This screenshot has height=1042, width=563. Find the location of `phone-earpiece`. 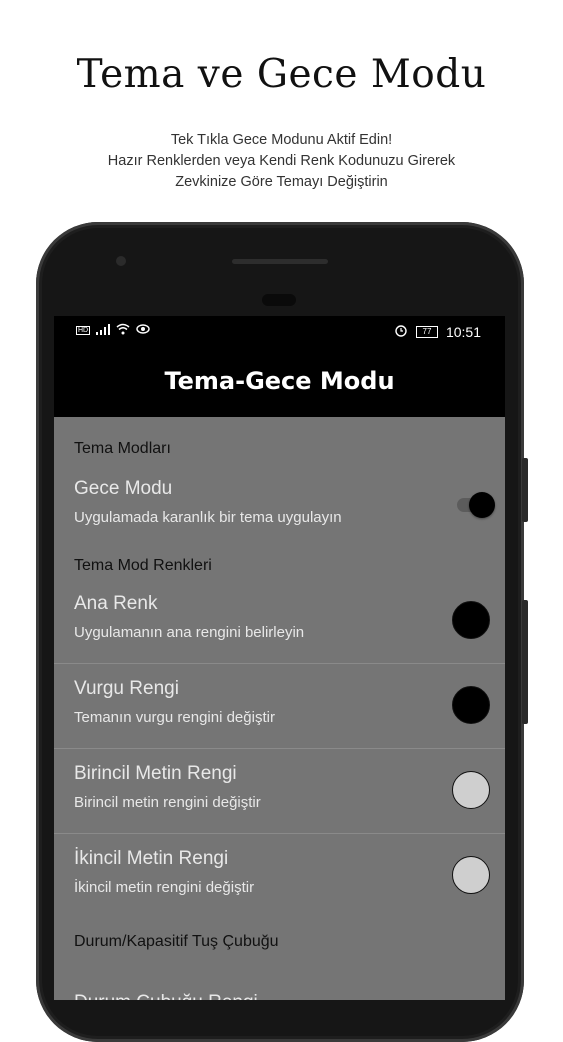

phone-earpiece is located at coordinates (279, 300).